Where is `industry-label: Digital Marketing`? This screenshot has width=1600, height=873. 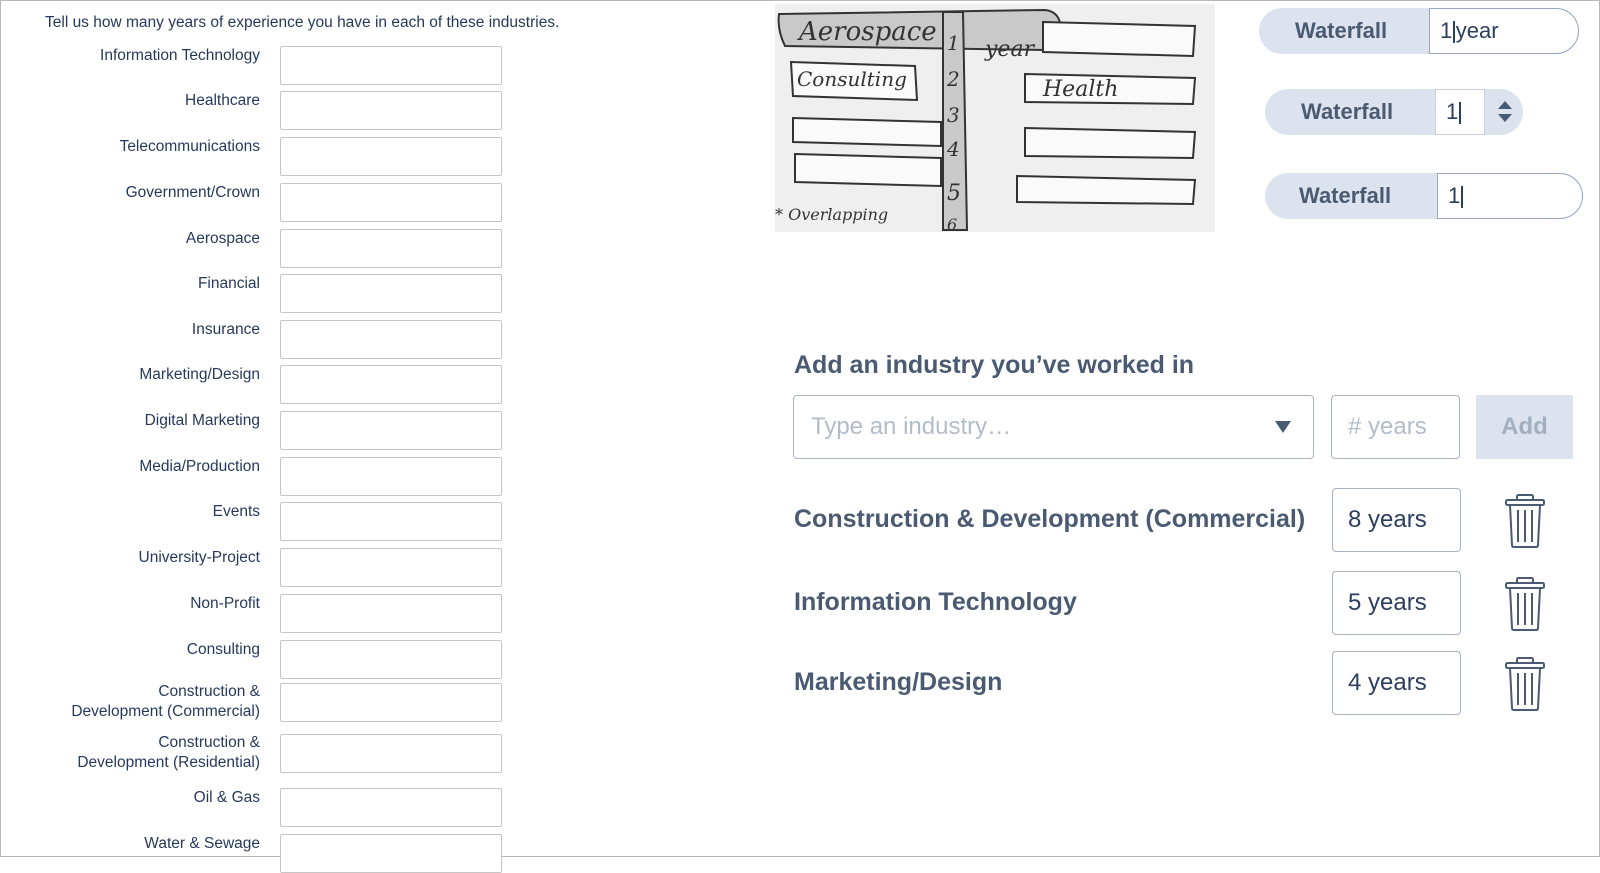
industry-label: Digital Marketing is located at coordinates (202, 420).